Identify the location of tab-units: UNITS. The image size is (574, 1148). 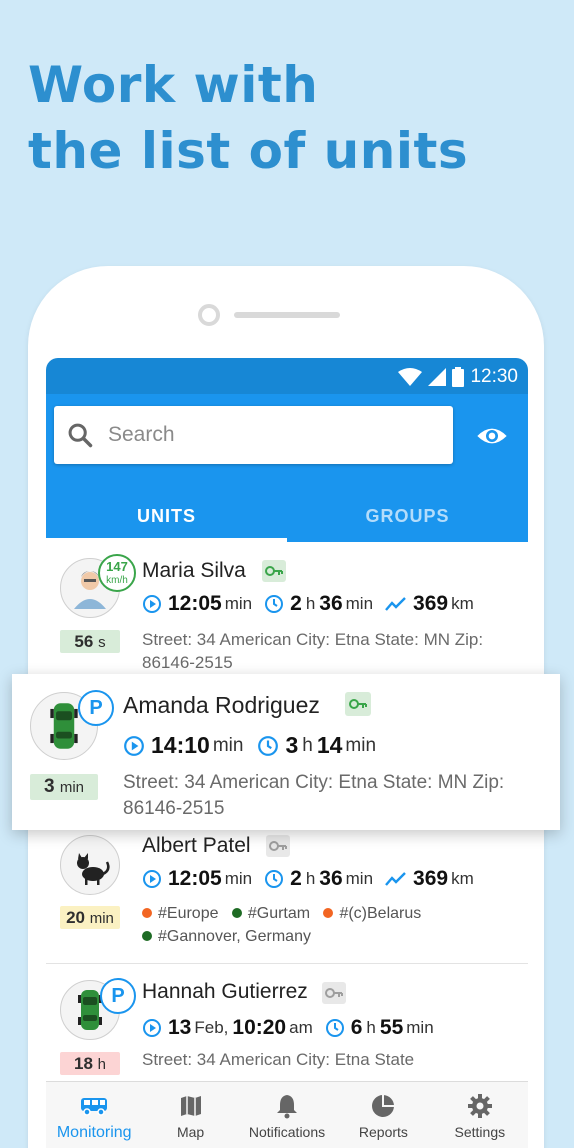
(166, 516).